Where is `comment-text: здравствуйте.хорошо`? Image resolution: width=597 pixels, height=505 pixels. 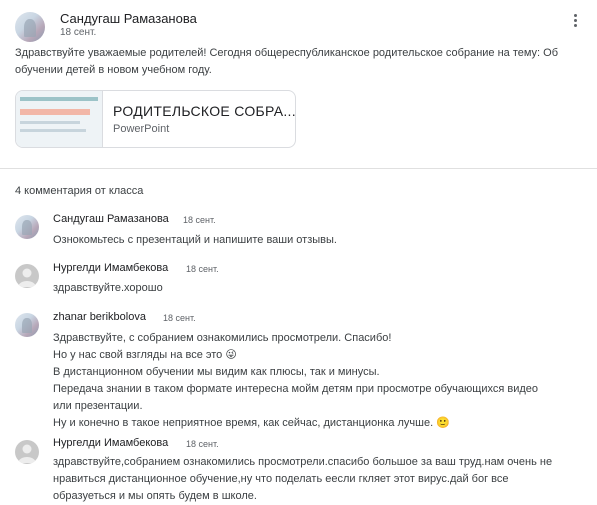 comment-text: здравствуйте.хорошо is located at coordinates (108, 288).